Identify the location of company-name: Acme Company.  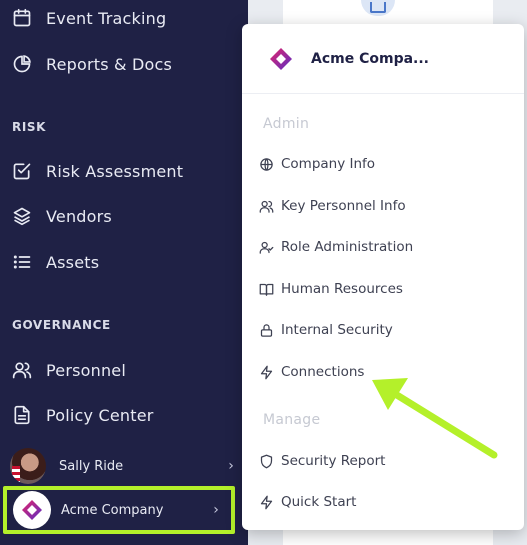
(112, 510).